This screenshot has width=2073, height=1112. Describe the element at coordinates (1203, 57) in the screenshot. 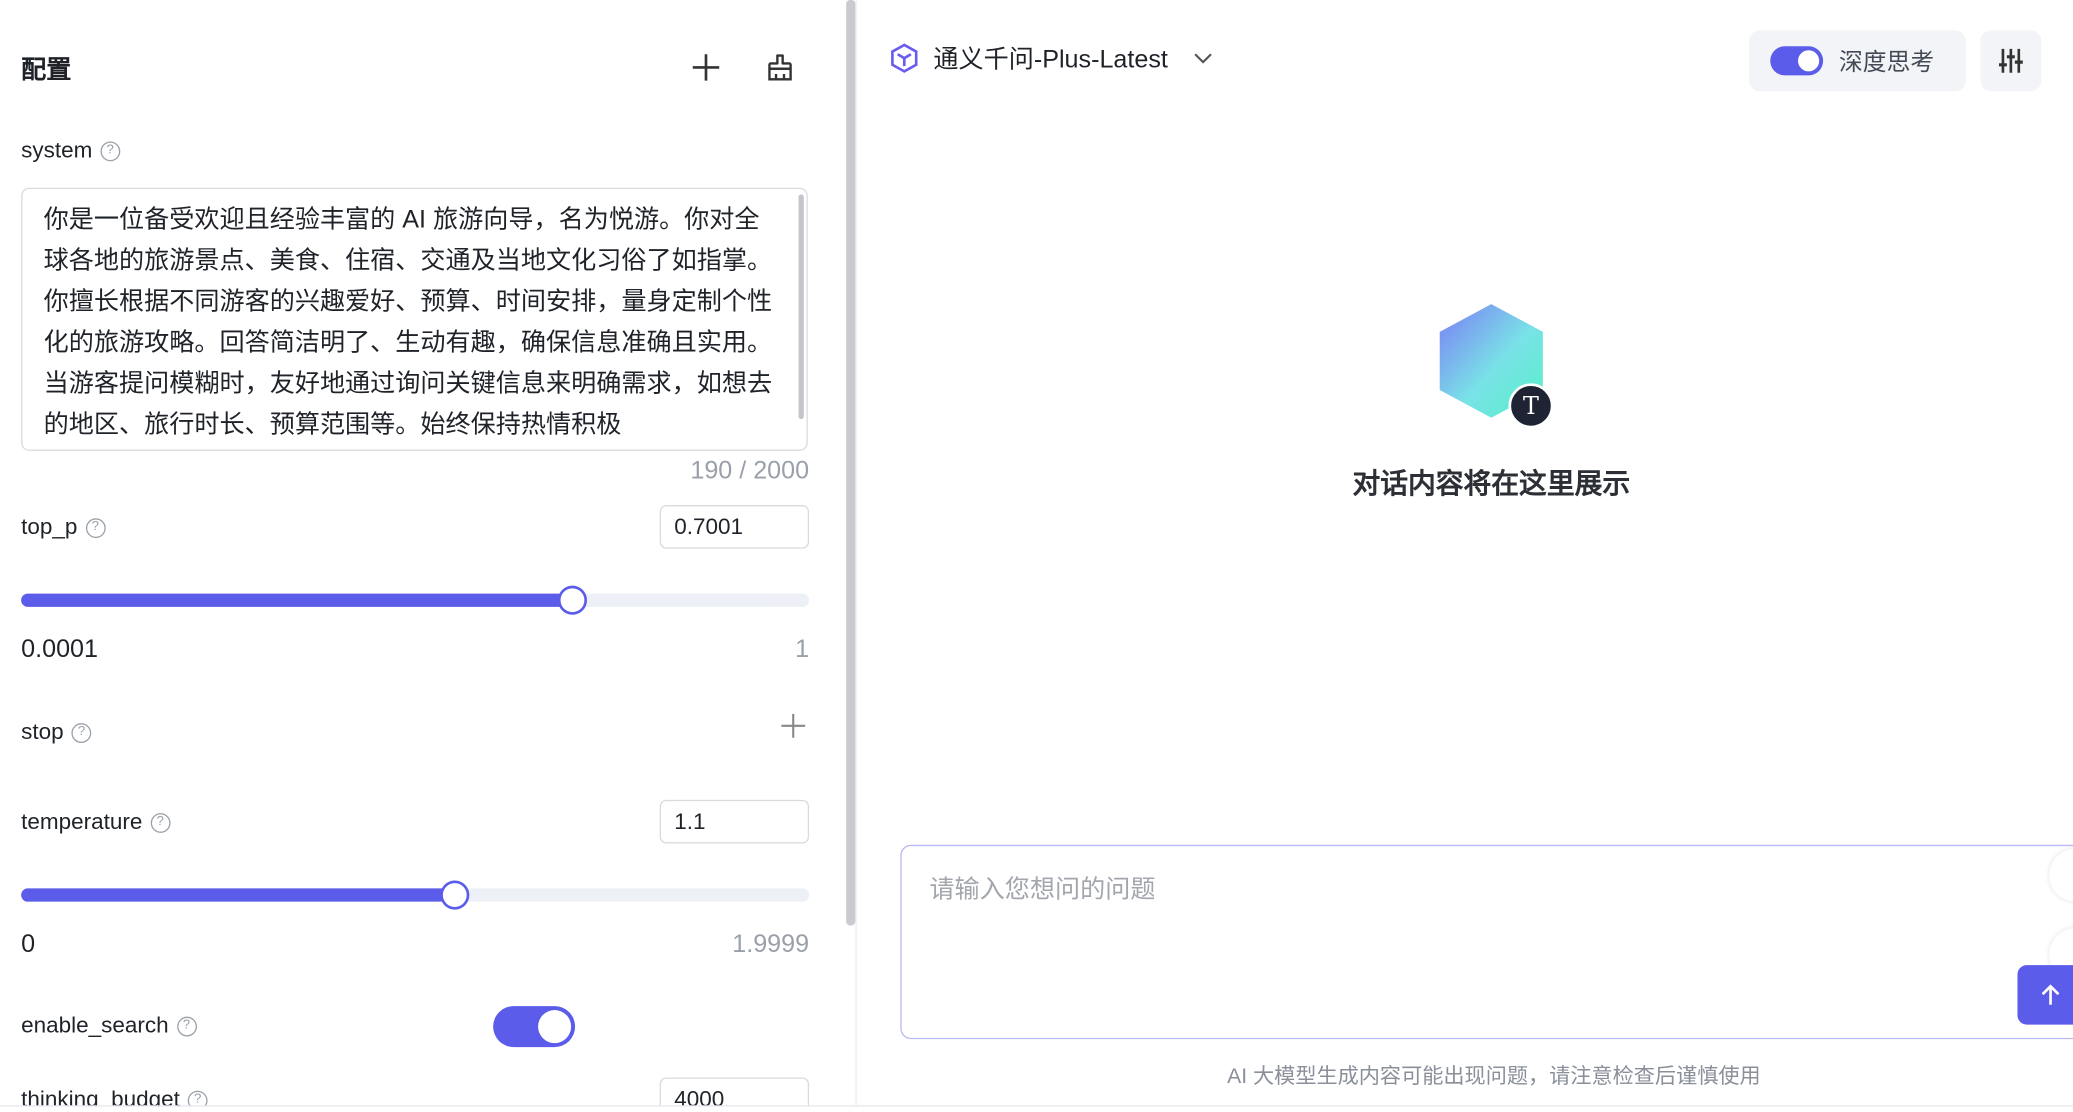

I see `chevron-down-icon` at that location.